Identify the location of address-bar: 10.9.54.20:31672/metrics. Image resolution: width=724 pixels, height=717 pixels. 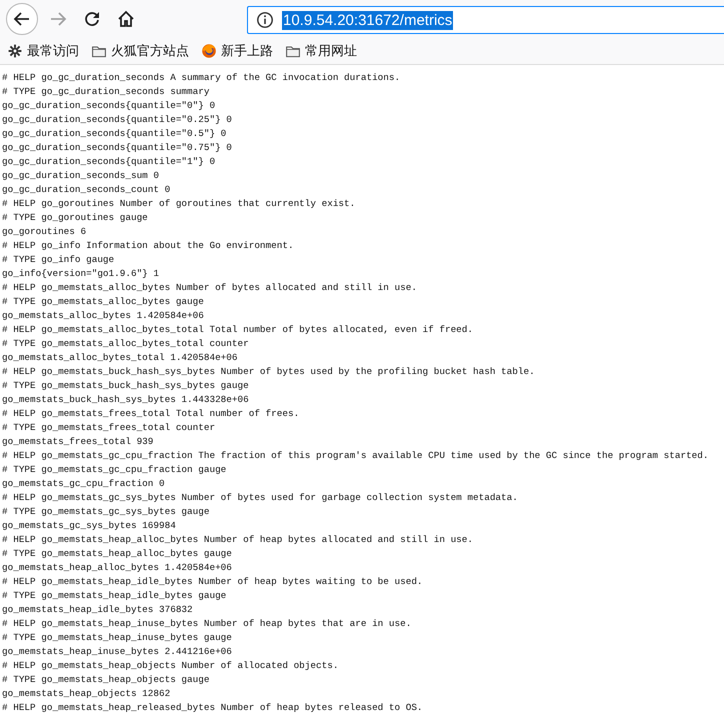
(485, 20).